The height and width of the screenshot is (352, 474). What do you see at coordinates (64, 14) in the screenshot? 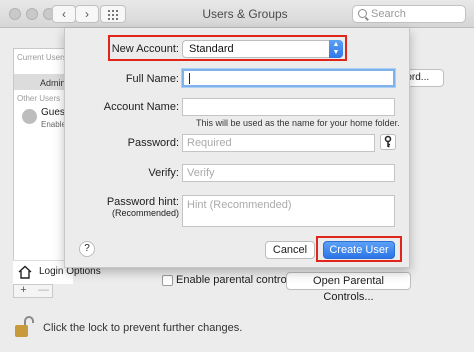
I see `back-button: ‹` at bounding box center [64, 14].